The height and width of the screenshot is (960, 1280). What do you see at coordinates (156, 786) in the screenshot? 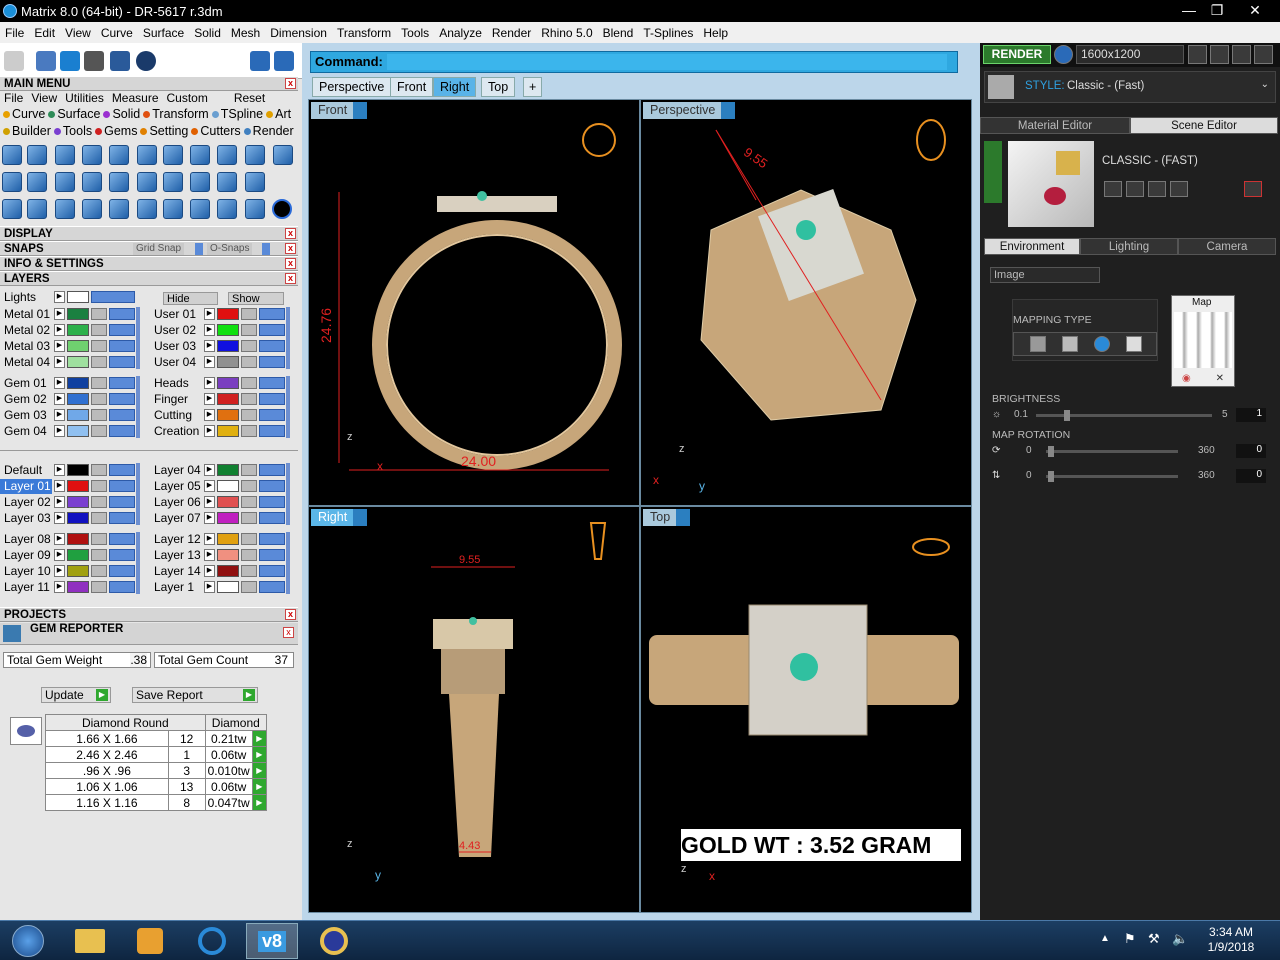
I see `table-row: 1.06 X 1.06 13 0.06tw ▶` at bounding box center [156, 786].